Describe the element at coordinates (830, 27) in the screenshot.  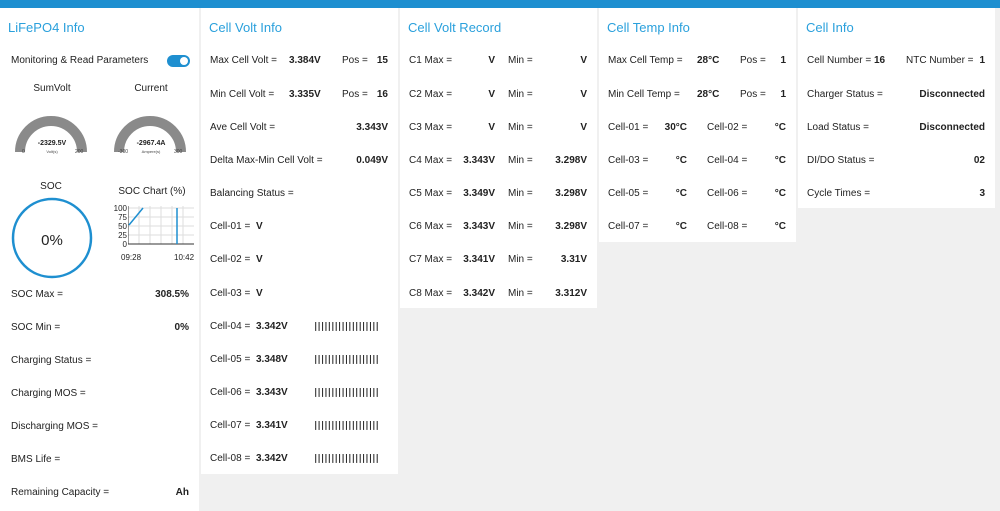
I see `panel-title: Cell Info` at that location.